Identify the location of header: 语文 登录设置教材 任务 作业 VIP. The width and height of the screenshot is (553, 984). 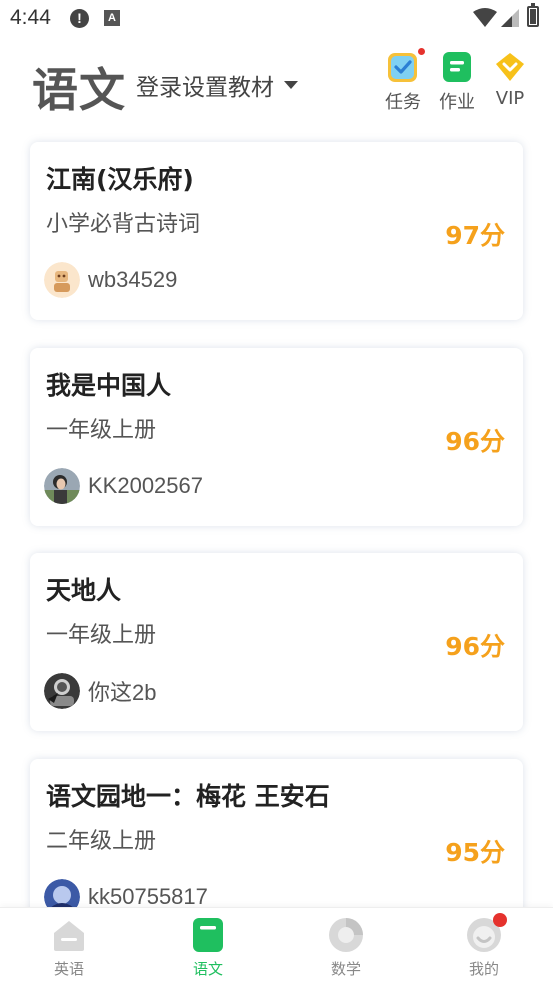
(276, 85).